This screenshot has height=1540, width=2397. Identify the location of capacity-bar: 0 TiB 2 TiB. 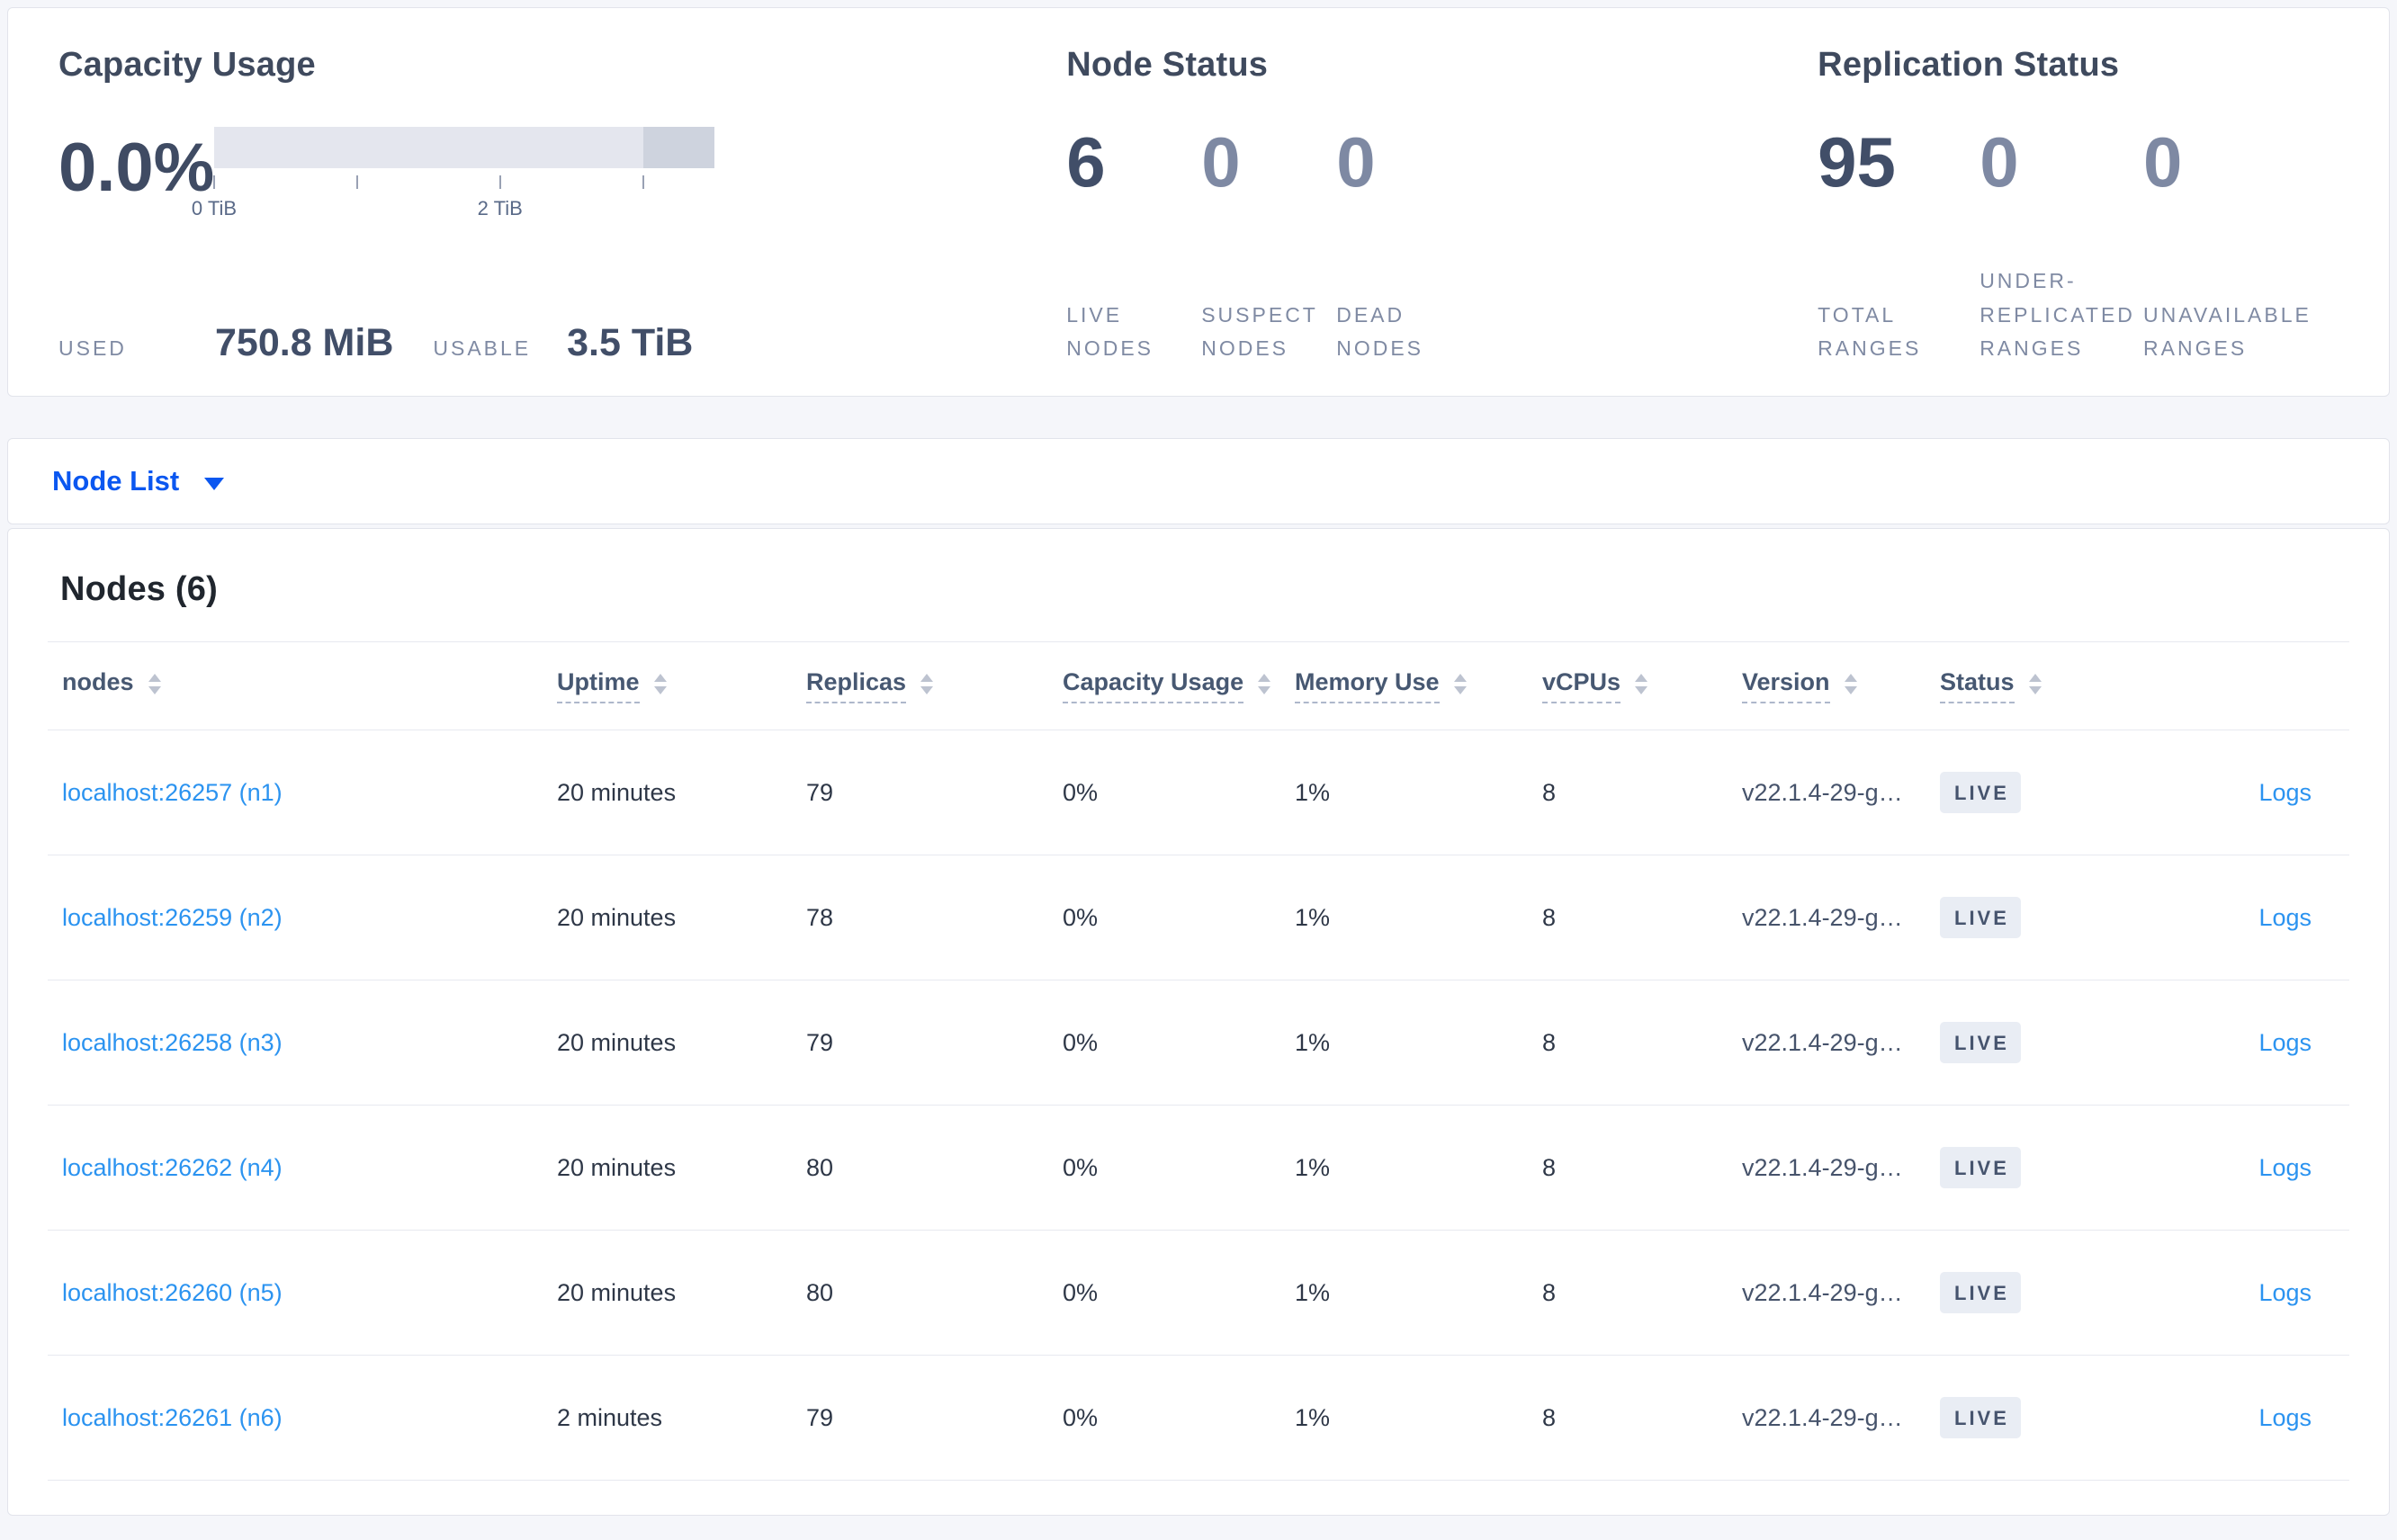
(453, 179).